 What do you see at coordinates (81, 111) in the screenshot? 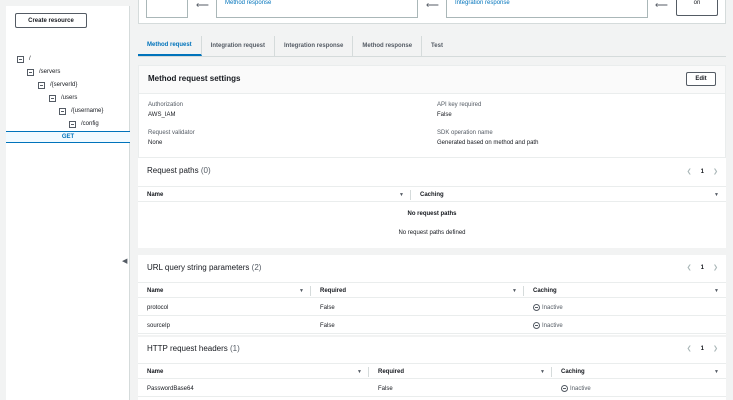
I see `tree-item-username: /{username}` at bounding box center [81, 111].